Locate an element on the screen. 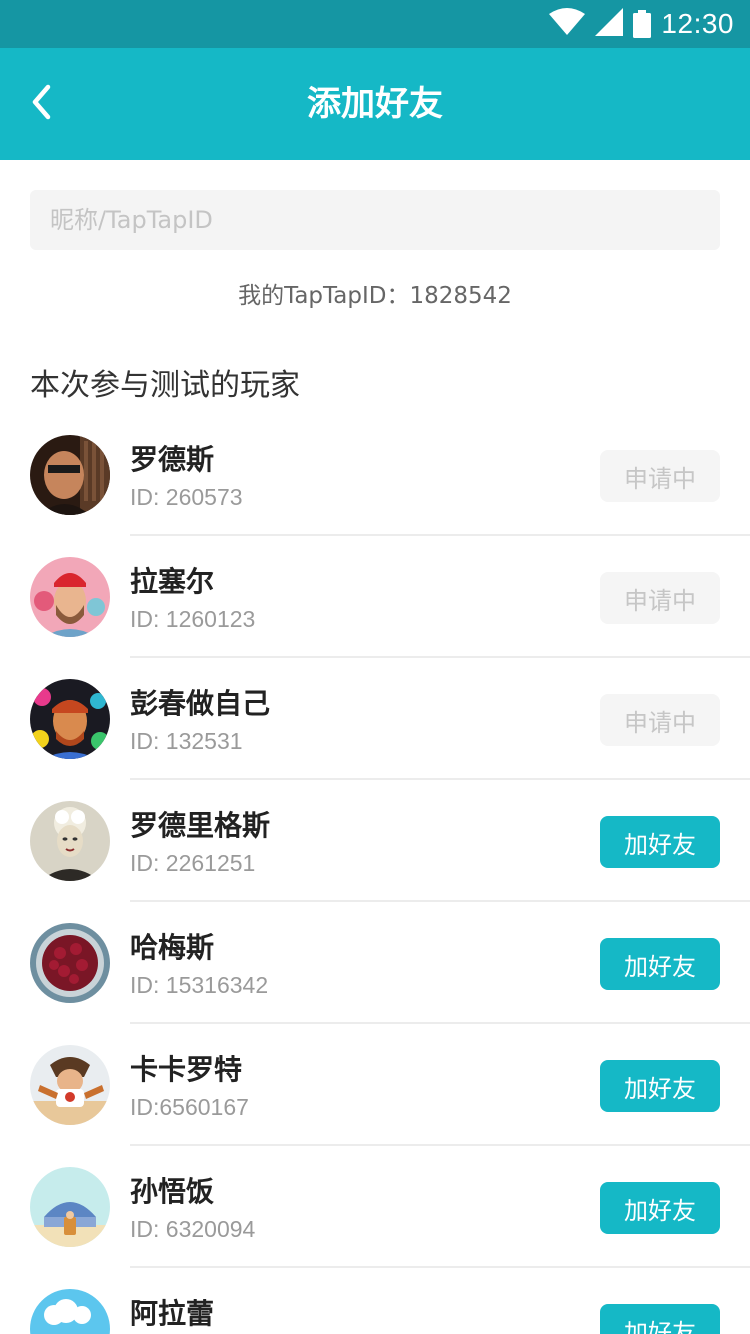  wifi-icon is located at coordinates (567, 24).